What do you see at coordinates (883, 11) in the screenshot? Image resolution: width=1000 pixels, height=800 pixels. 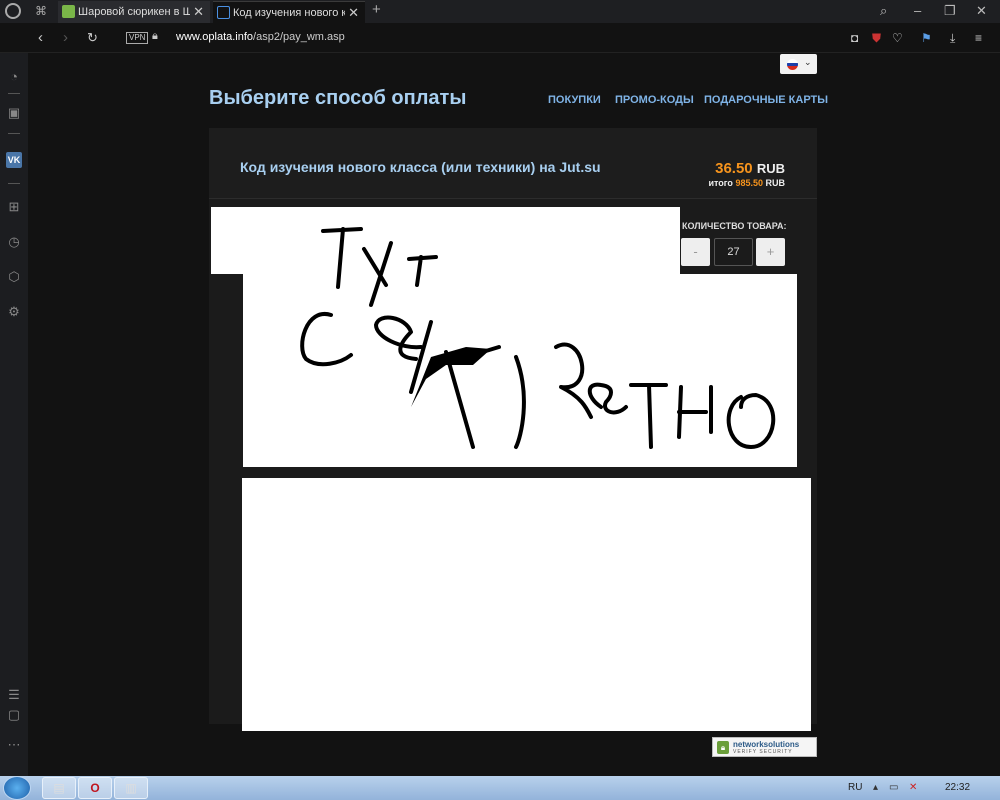 I see `search-tabs-icon: ⌕` at bounding box center [883, 11].